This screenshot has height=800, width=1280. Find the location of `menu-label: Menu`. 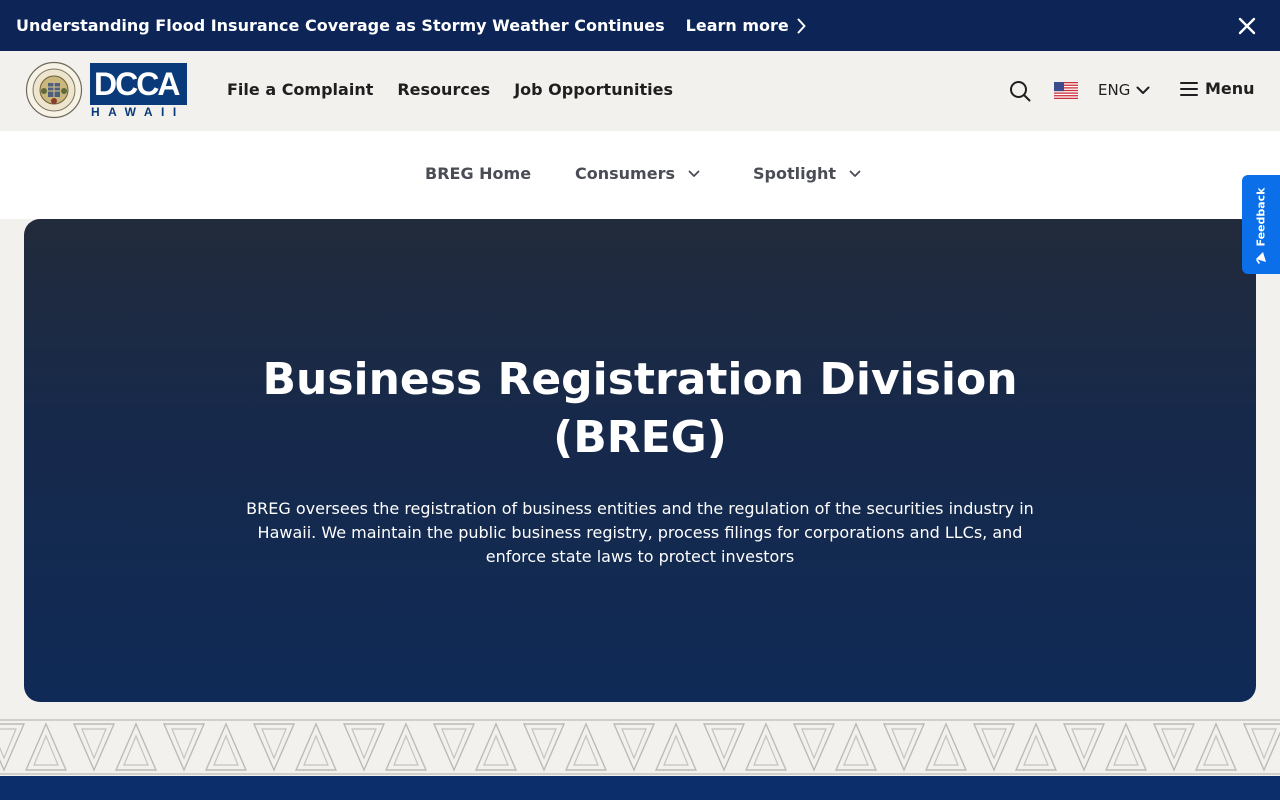

menu-label: Menu is located at coordinates (1230, 88).